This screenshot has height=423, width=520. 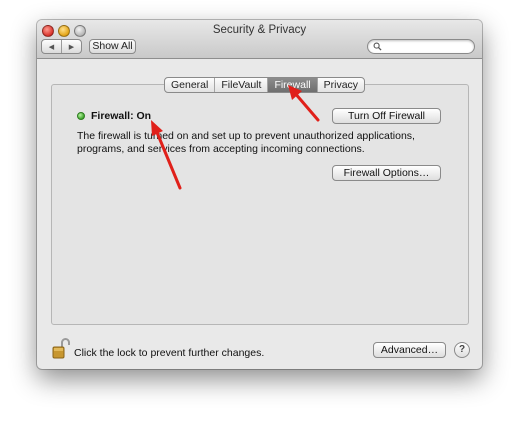 What do you see at coordinates (166, 155) in the screenshot?
I see `annotation-arrow-status` at bounding box center [166, 155].